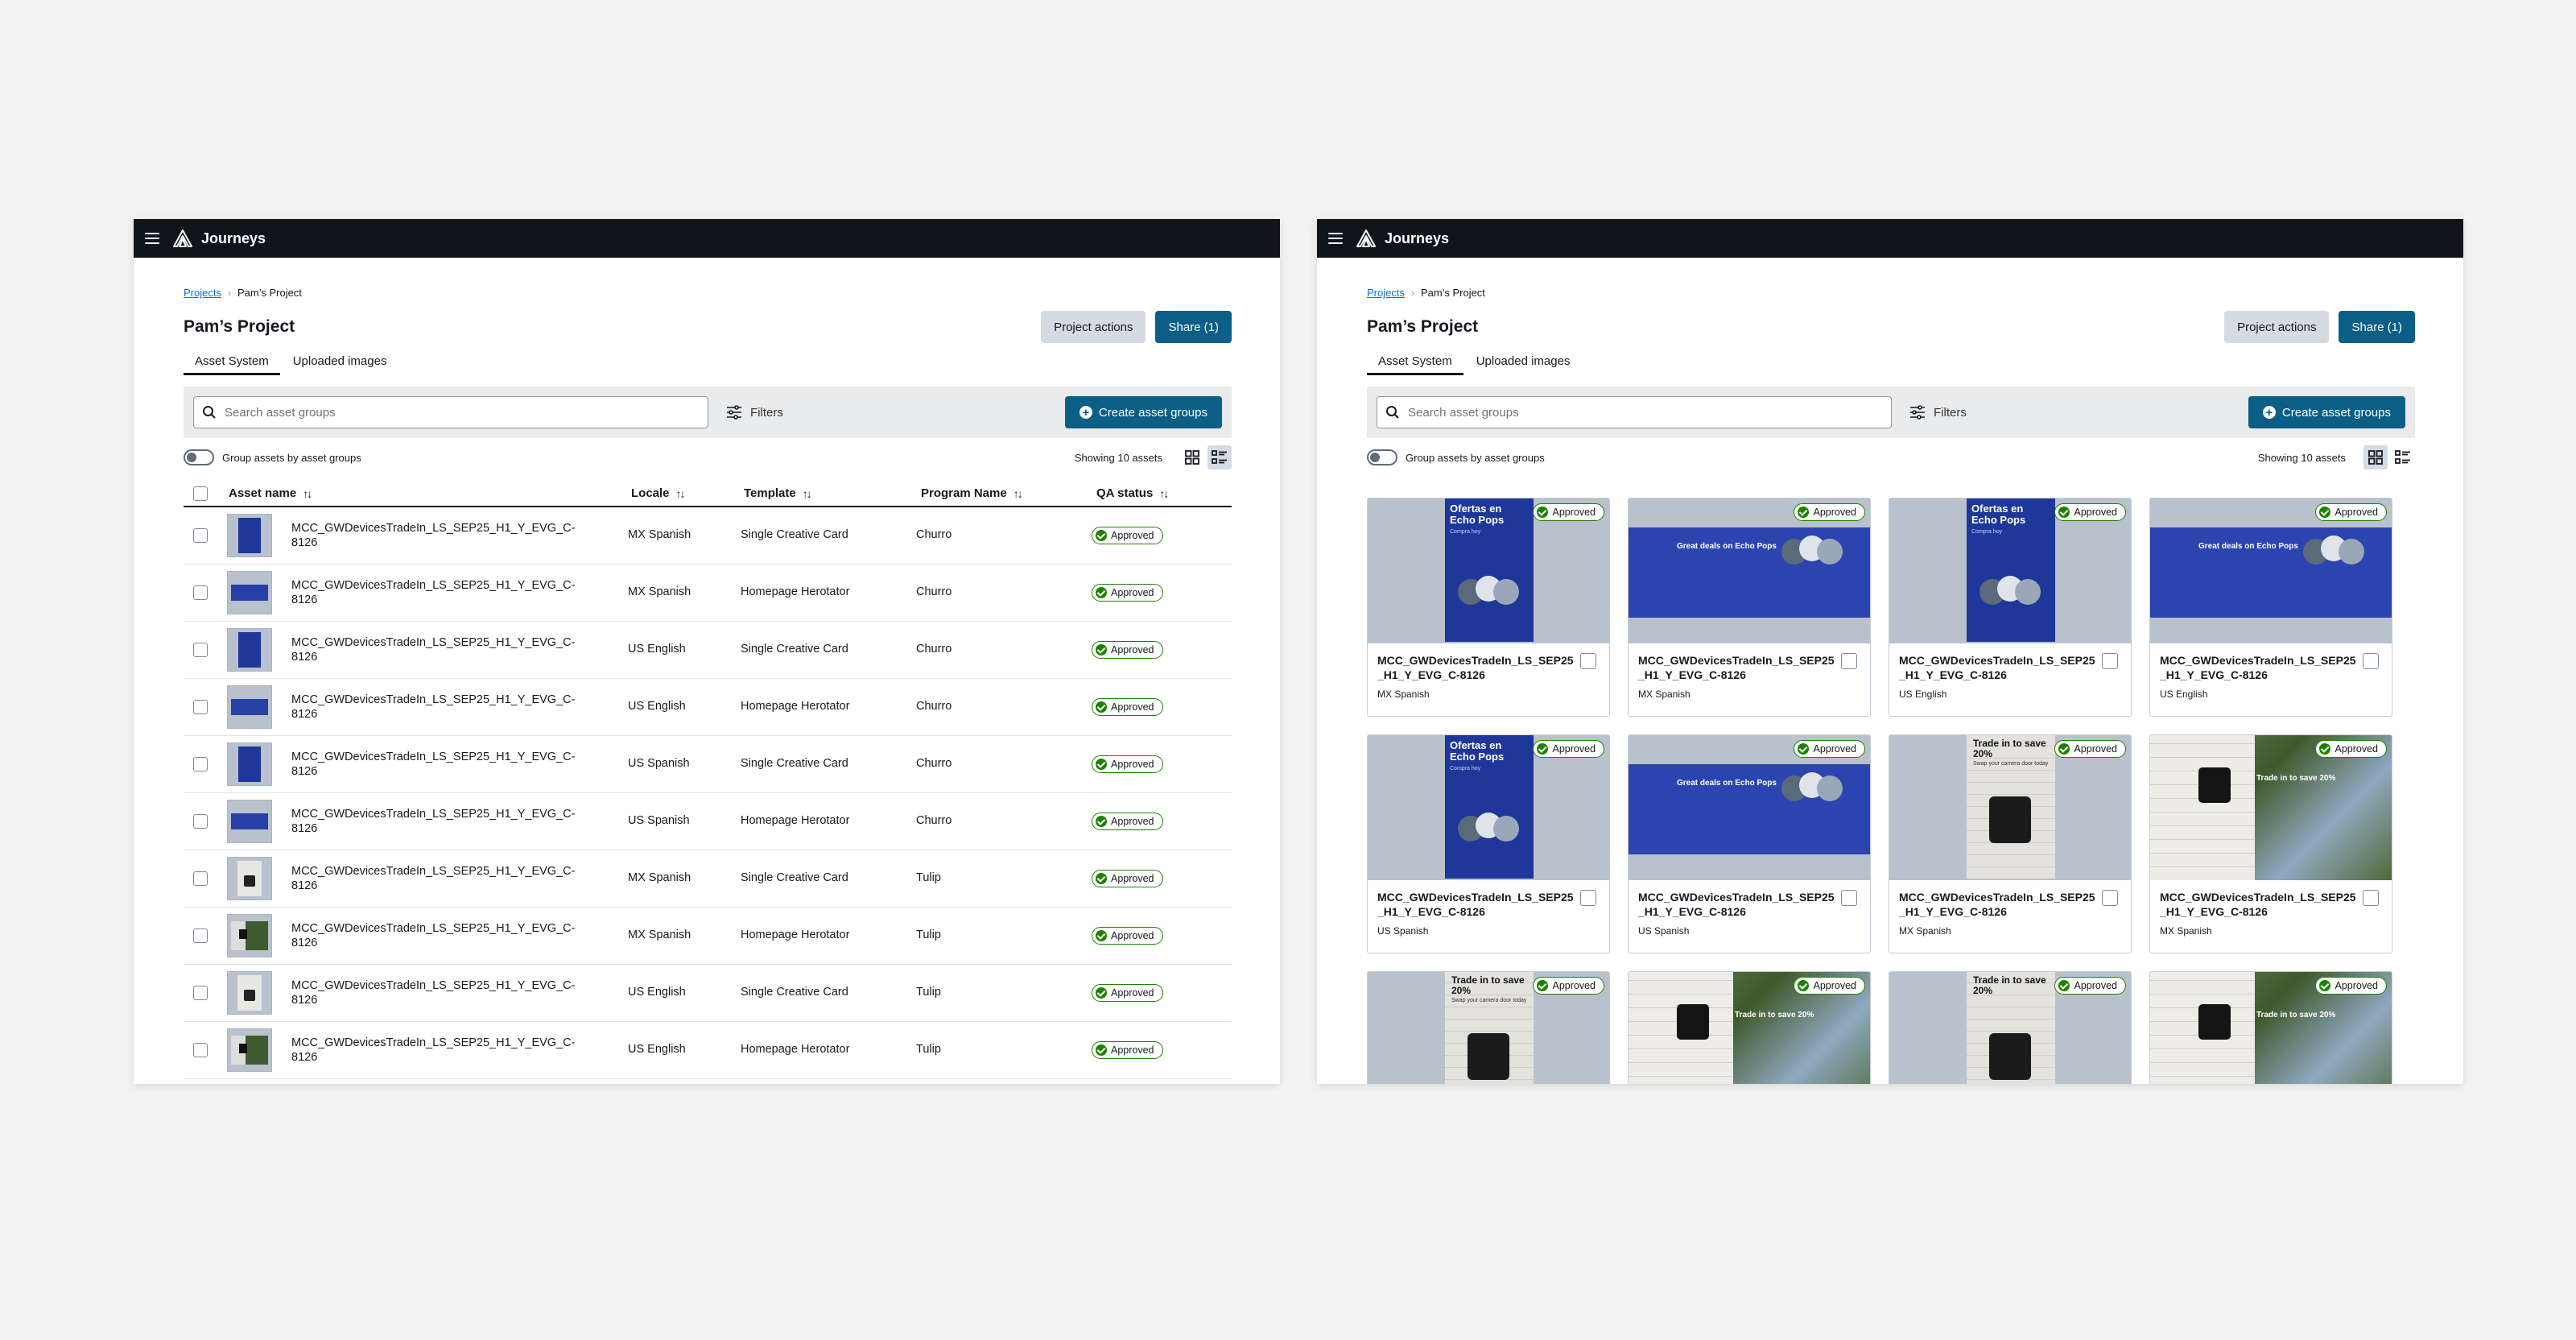  Describe the element at coordinates (658, 493) in the screenshot. I see `column-locale: Locale ↑↓` at that location.